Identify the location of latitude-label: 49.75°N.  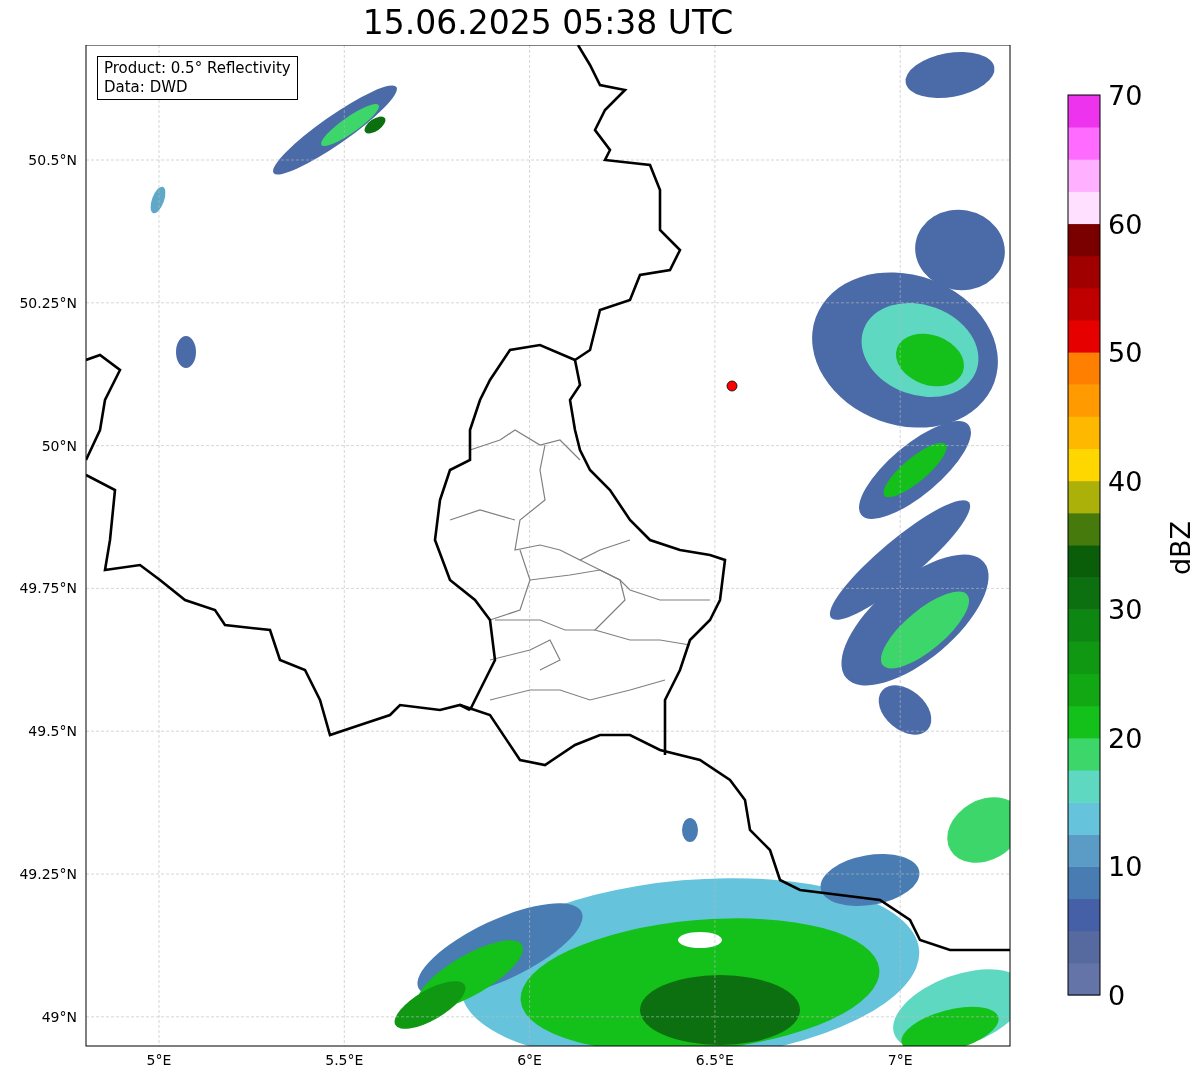
(48, 588).